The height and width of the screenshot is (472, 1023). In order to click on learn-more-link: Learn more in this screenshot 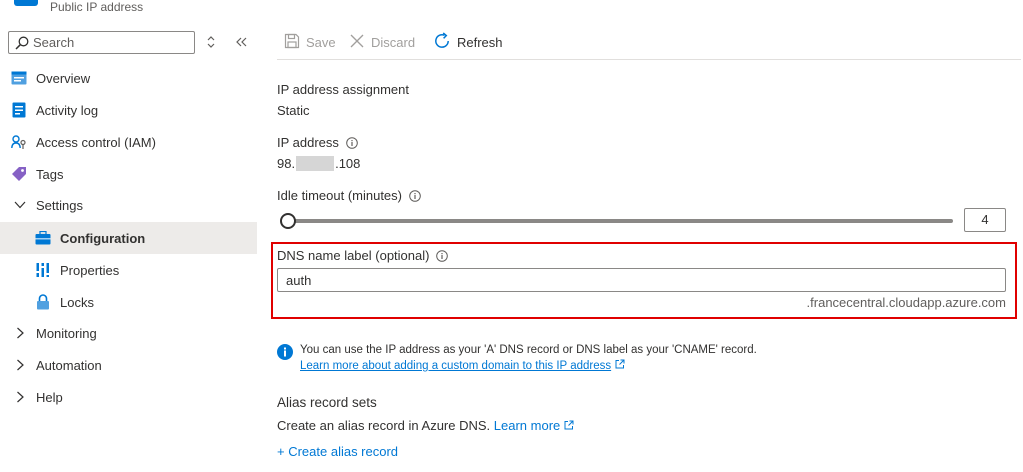, I will do `click(534, 425)`.